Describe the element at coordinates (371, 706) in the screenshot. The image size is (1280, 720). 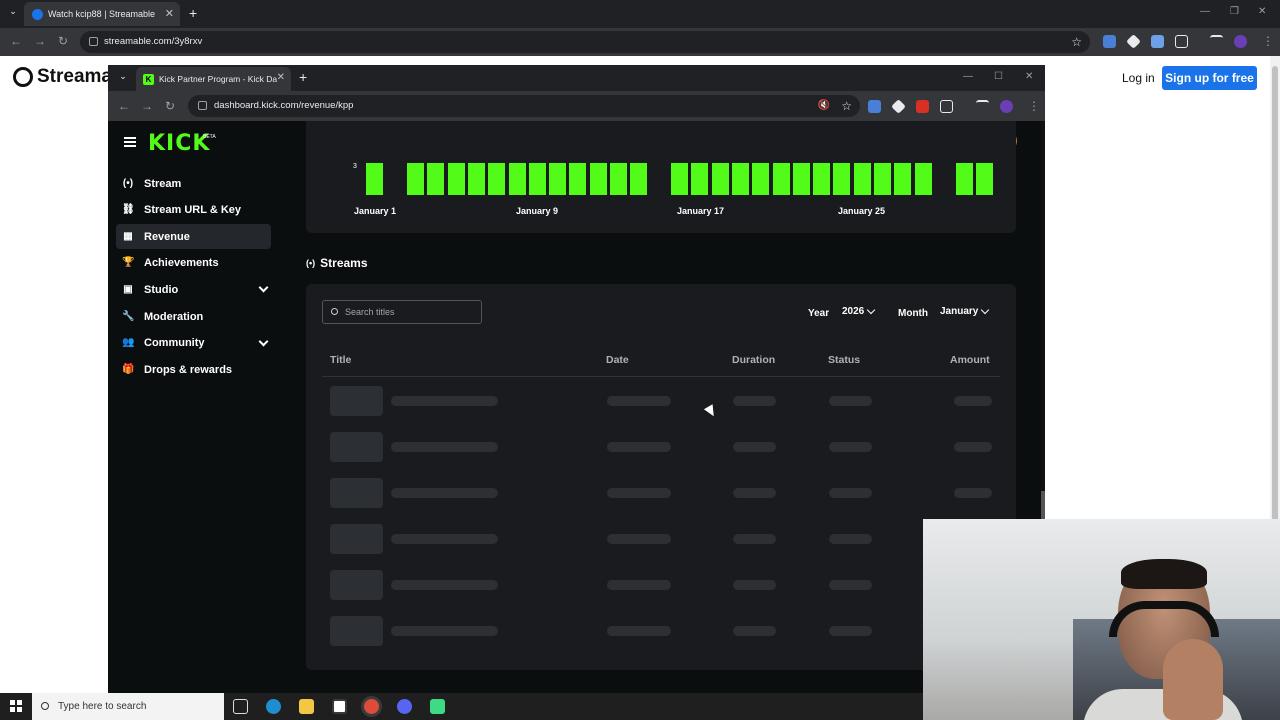
I see `chrome-icon` at that location.